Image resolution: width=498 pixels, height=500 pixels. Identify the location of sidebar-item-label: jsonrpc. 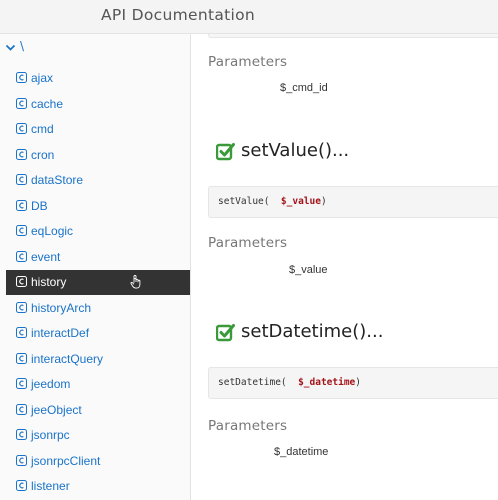
(50, 435).